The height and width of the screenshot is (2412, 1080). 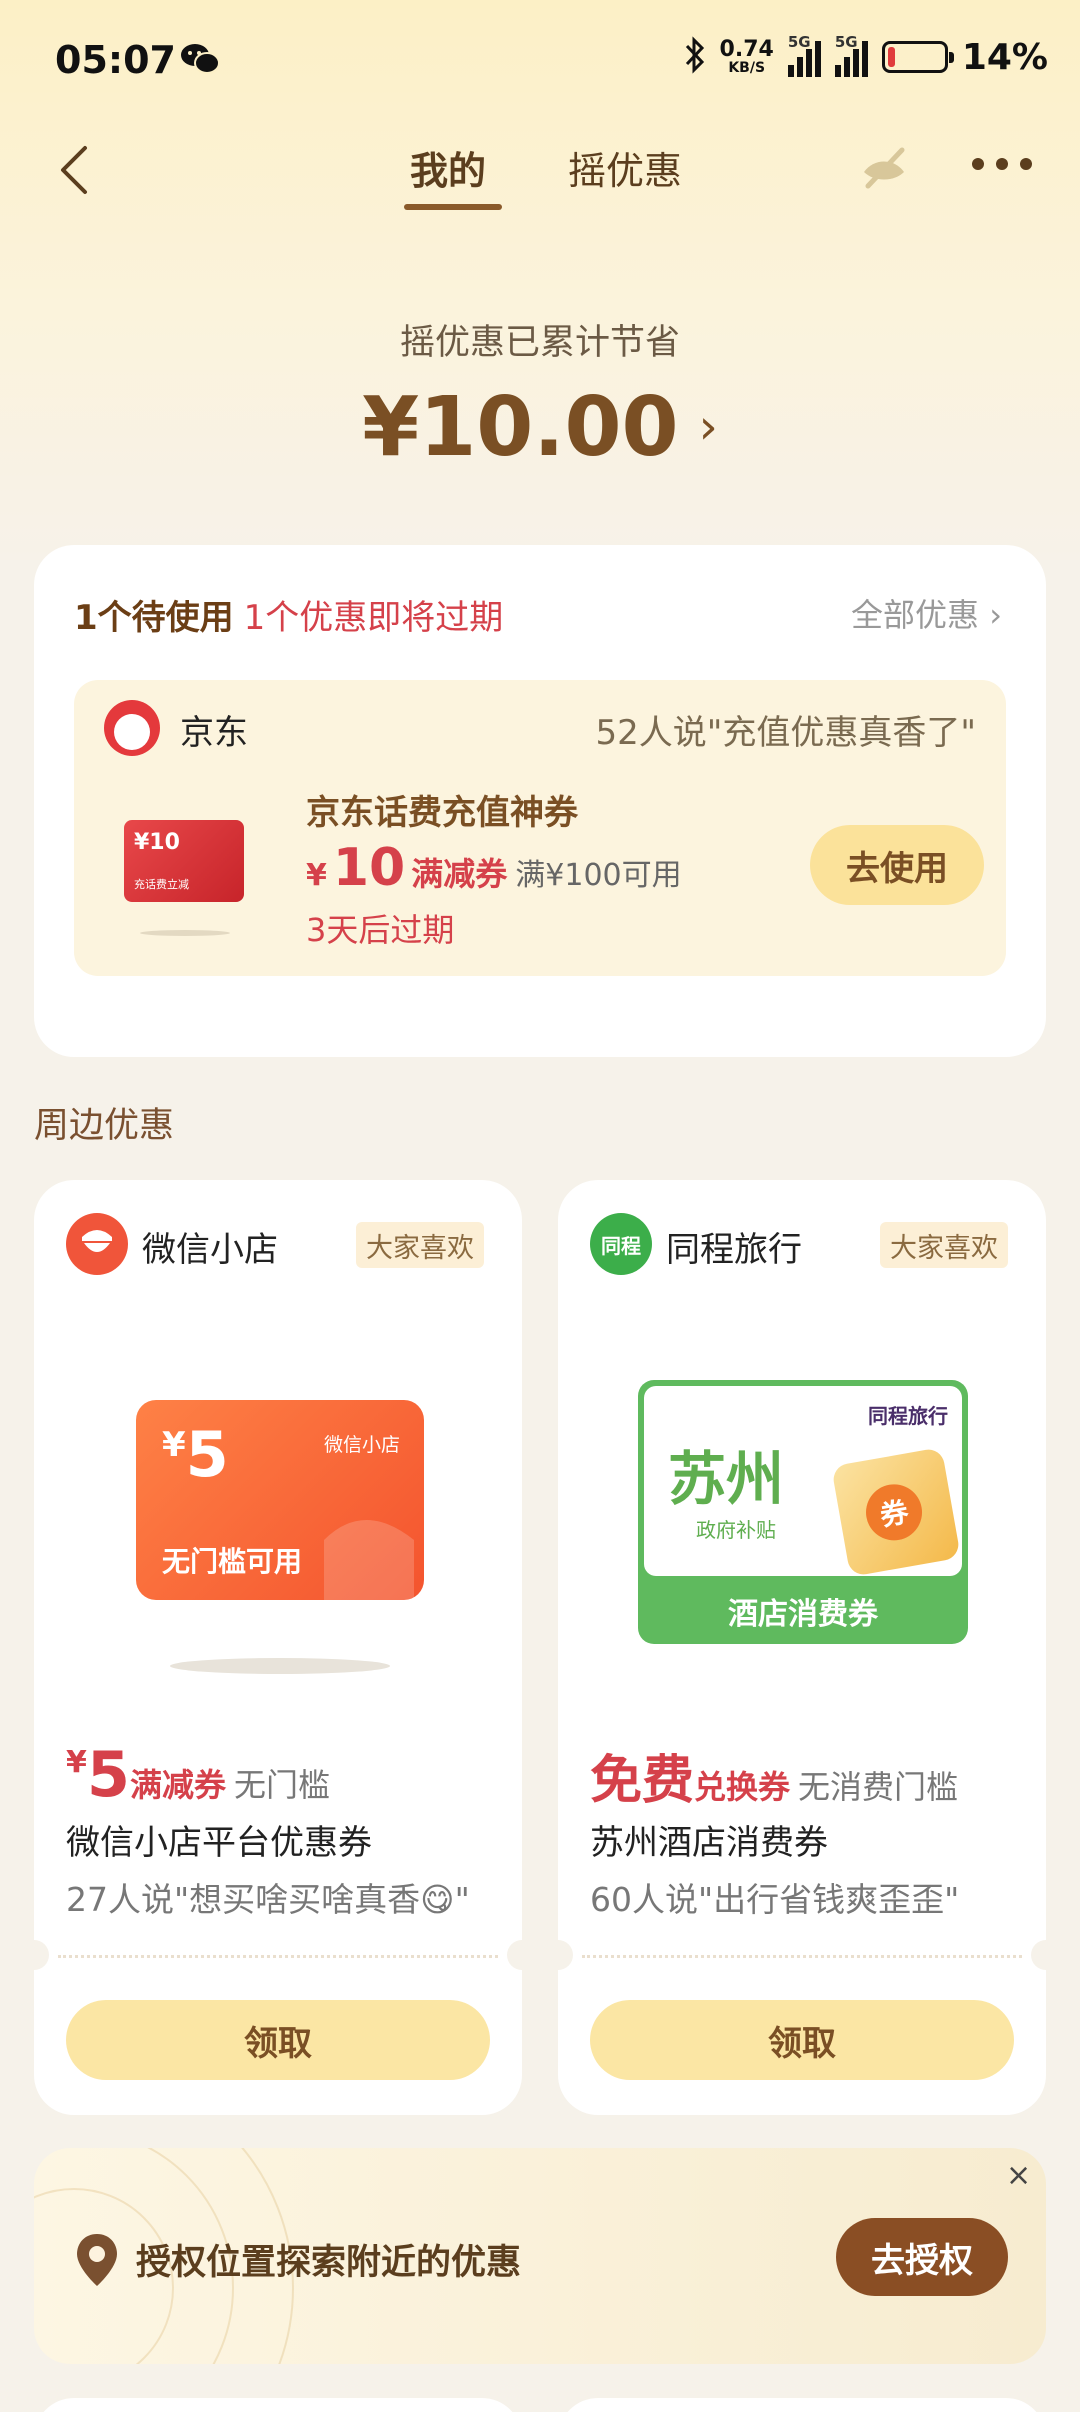 What do you see at coordinates (80, 170) in the screenshot?
I see `back-button` at bounding box center [80, 170].